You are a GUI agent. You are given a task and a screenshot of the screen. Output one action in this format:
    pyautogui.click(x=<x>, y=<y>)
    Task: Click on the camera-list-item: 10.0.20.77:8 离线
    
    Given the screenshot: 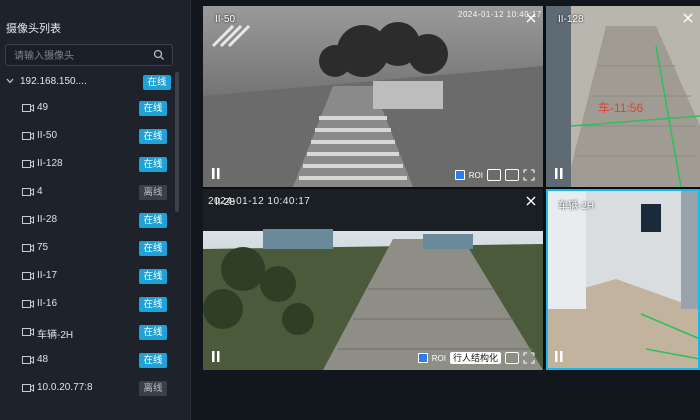 What is the action you would take?
    pyautogui.click(x=88, y=389)
    